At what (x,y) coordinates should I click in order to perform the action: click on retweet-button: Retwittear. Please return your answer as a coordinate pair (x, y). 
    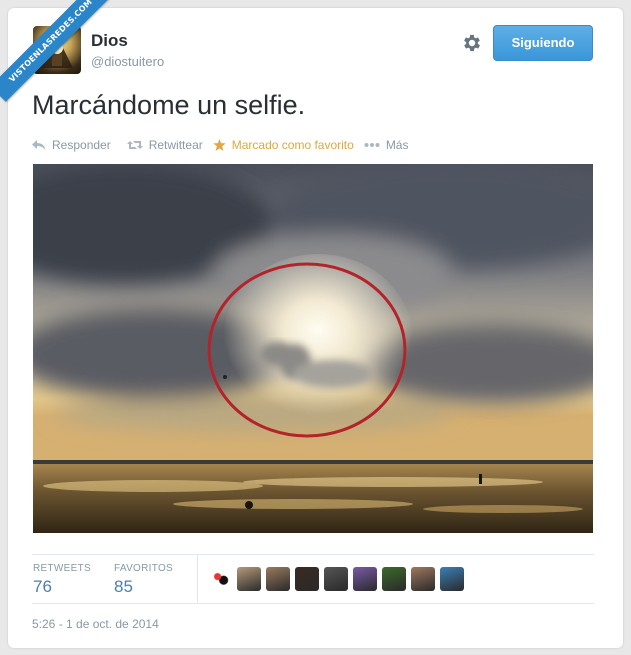
    Looking at the image, I should click on (164, 145).